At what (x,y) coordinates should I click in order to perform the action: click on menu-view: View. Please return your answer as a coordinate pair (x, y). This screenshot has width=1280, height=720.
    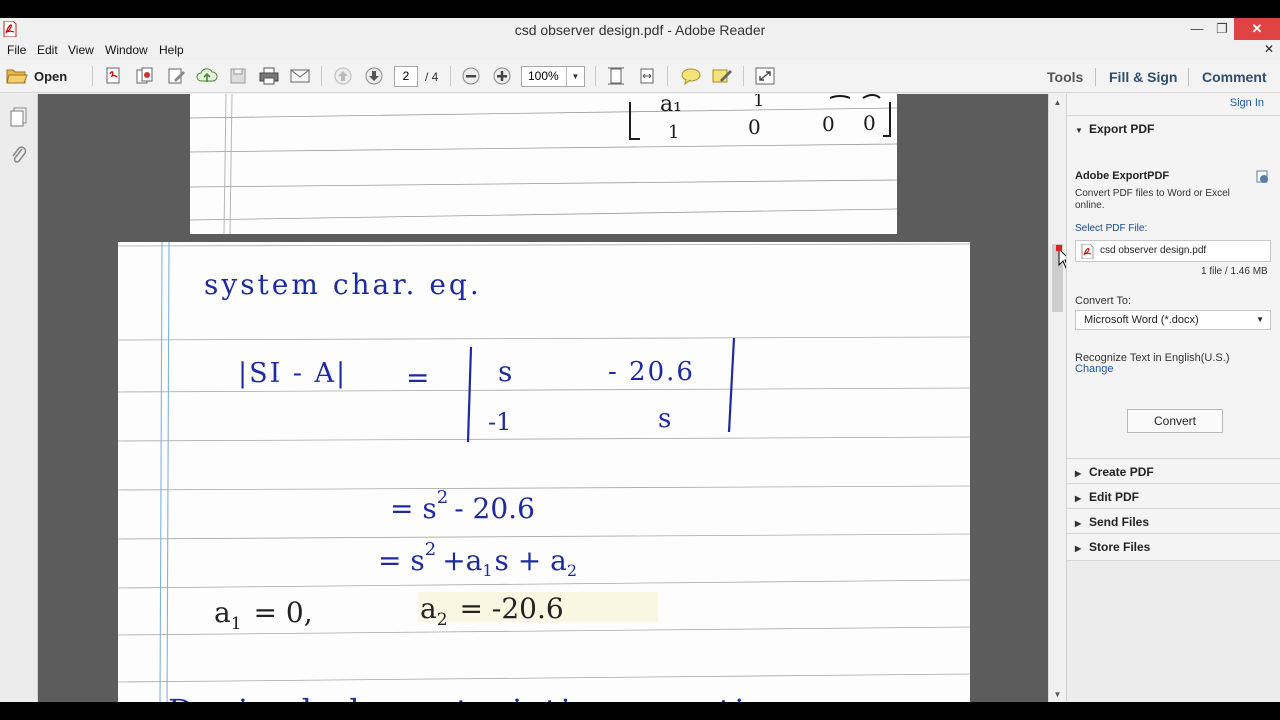
    Looking at the image, I should click on (81, 50).